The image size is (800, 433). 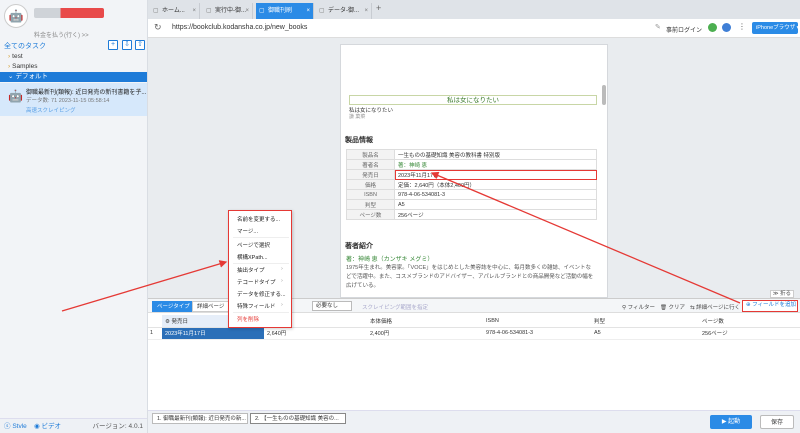 What do you see at coordinates (173, 306) in the screenshot?
I see `tab-page-type: ページタイプ` at bounding box center [173, 306].